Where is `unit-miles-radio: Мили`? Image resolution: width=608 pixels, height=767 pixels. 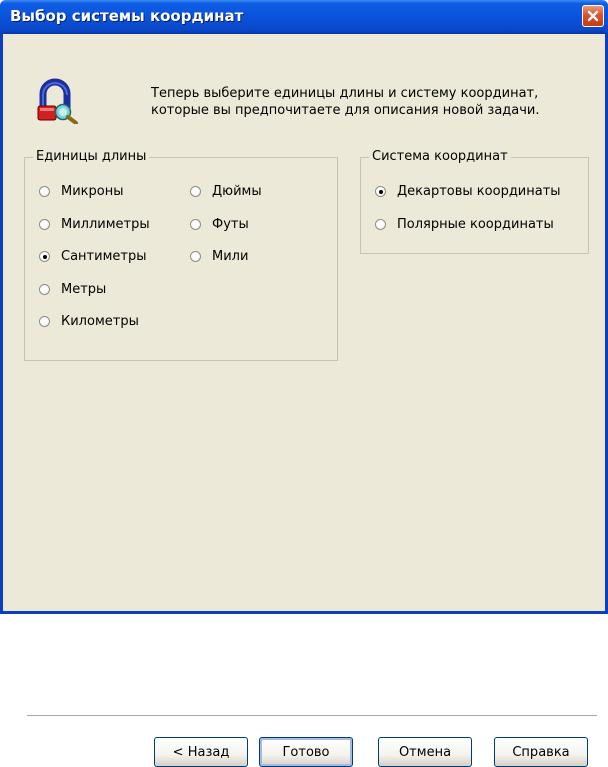
unit-miles-radio: Мили is located at coordinates (219, 256).